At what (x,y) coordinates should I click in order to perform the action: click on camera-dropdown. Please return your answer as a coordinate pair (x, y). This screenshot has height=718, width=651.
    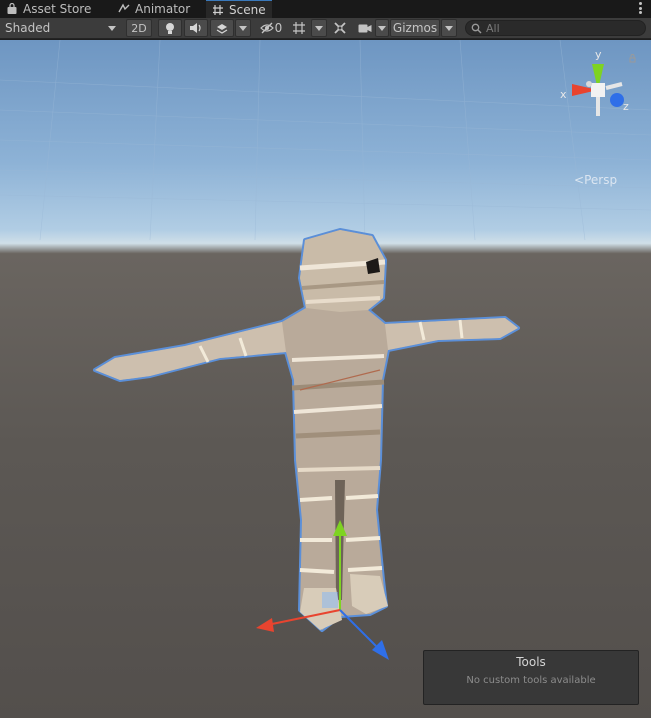
    Looking at the image, I should click on (382, 28).